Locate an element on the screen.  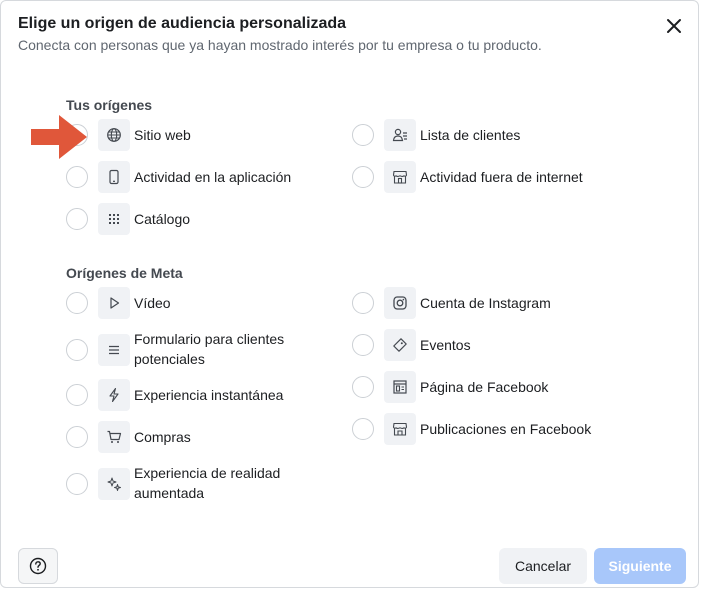
option-label: Eventos is located at coordinates (445, 345).